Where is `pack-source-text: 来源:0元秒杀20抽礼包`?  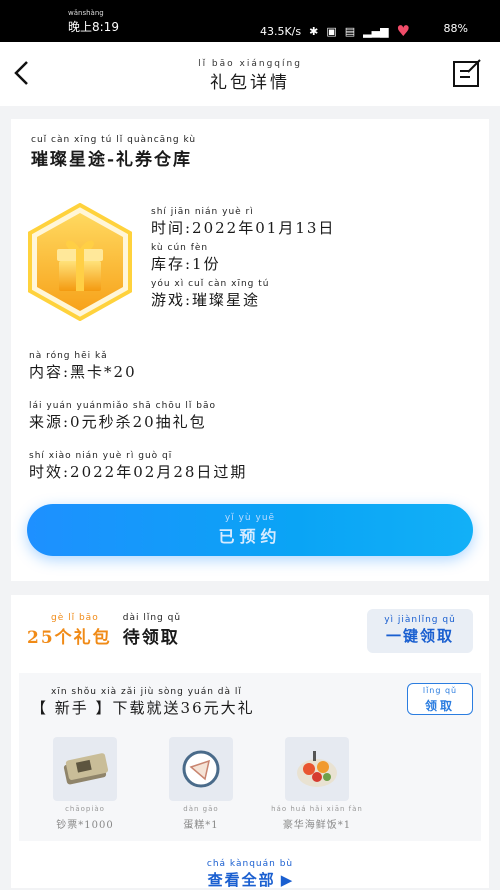 pack-source-text: 来源:0元秒杀20抽礼包 is located at coordinates (118, 422).